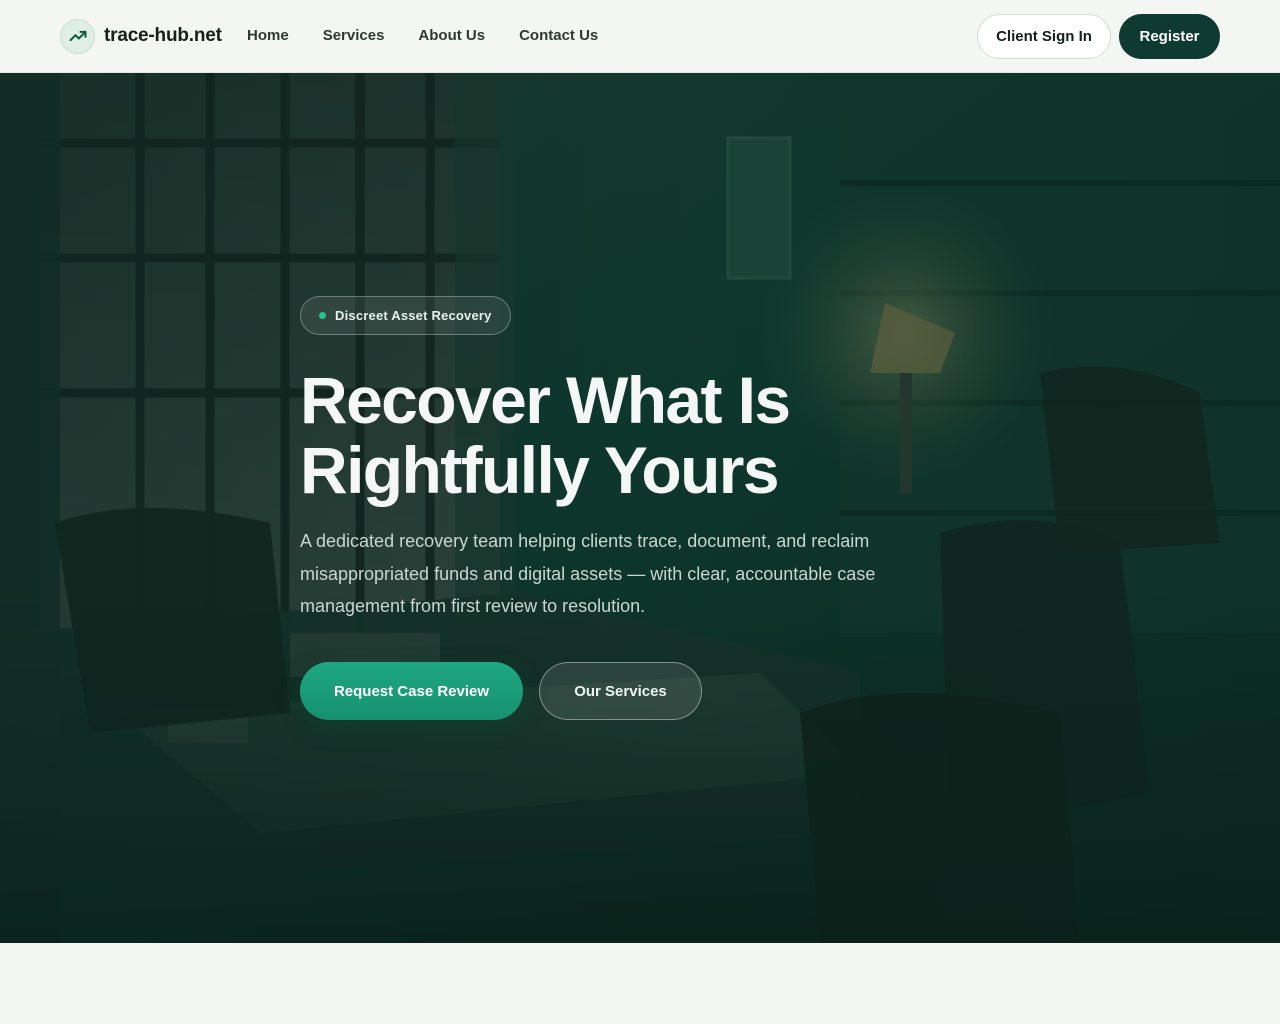 The height and width of the screenshot is (1024, 1280). What do you see at coordinates (411, 691) in the screenshot?
I see `request-case-review-button: Request Case Review` at bounding box center [411, 691].